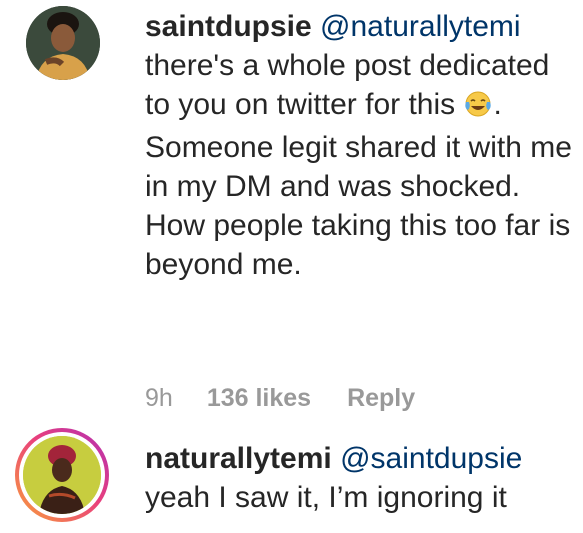 The width and height of the screenshot is (583, 533). I want to click on comment-username: saintdupsie, so click(228, 26).